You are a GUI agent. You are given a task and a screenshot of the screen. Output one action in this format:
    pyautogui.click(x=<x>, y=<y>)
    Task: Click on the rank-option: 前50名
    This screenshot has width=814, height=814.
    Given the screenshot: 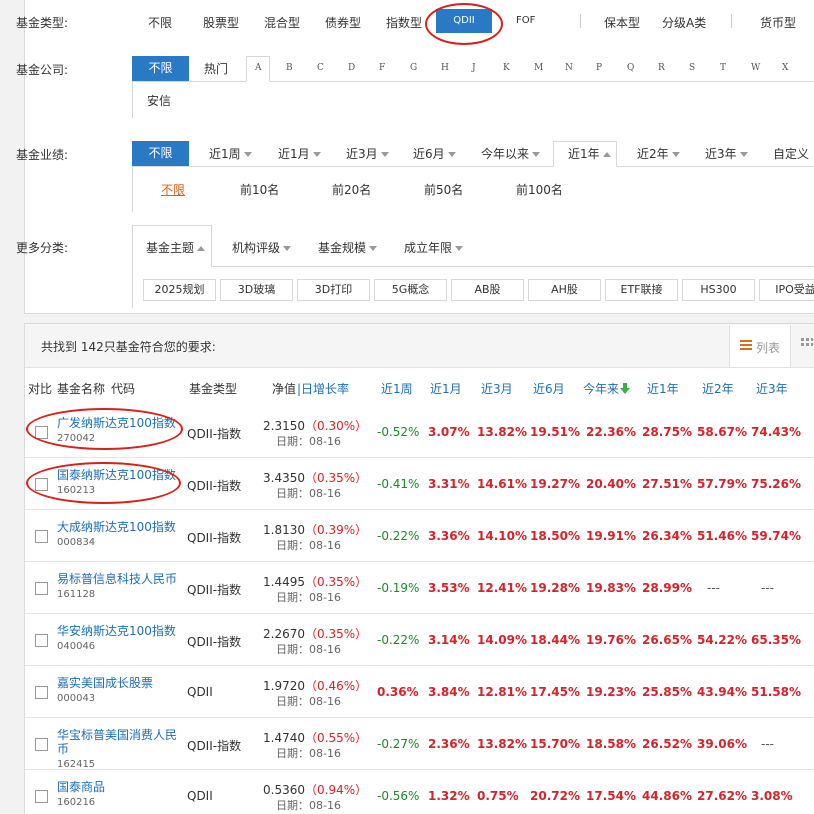 What is the action you would take?
    pyautogui.click(x=443, y=189)
    